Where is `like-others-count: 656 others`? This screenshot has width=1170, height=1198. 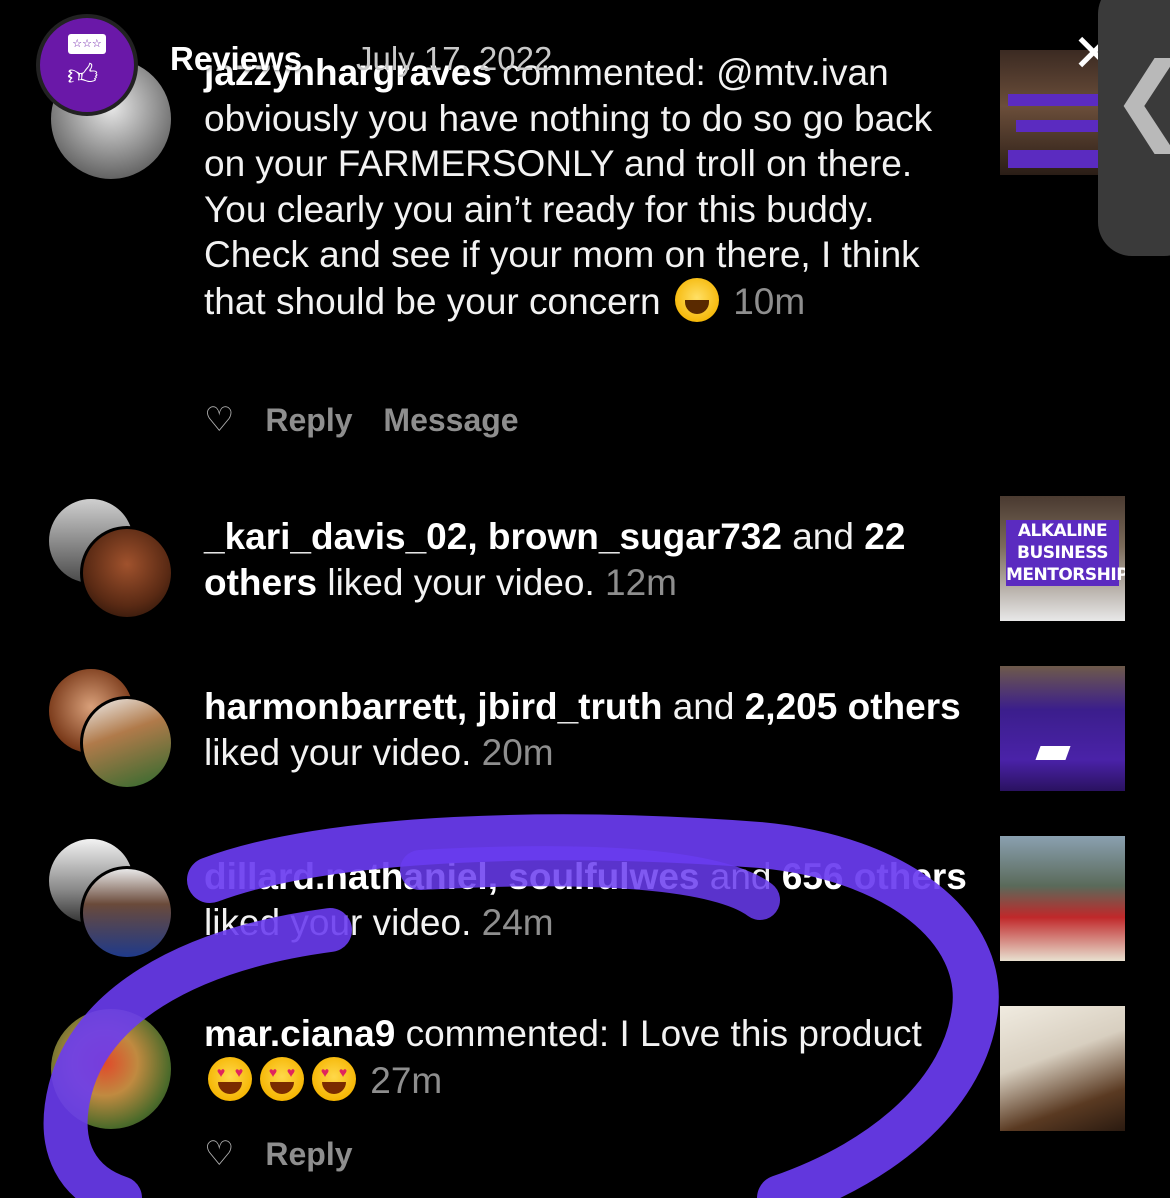 like-others-count: 656 others is located at coordinates (874, 876).